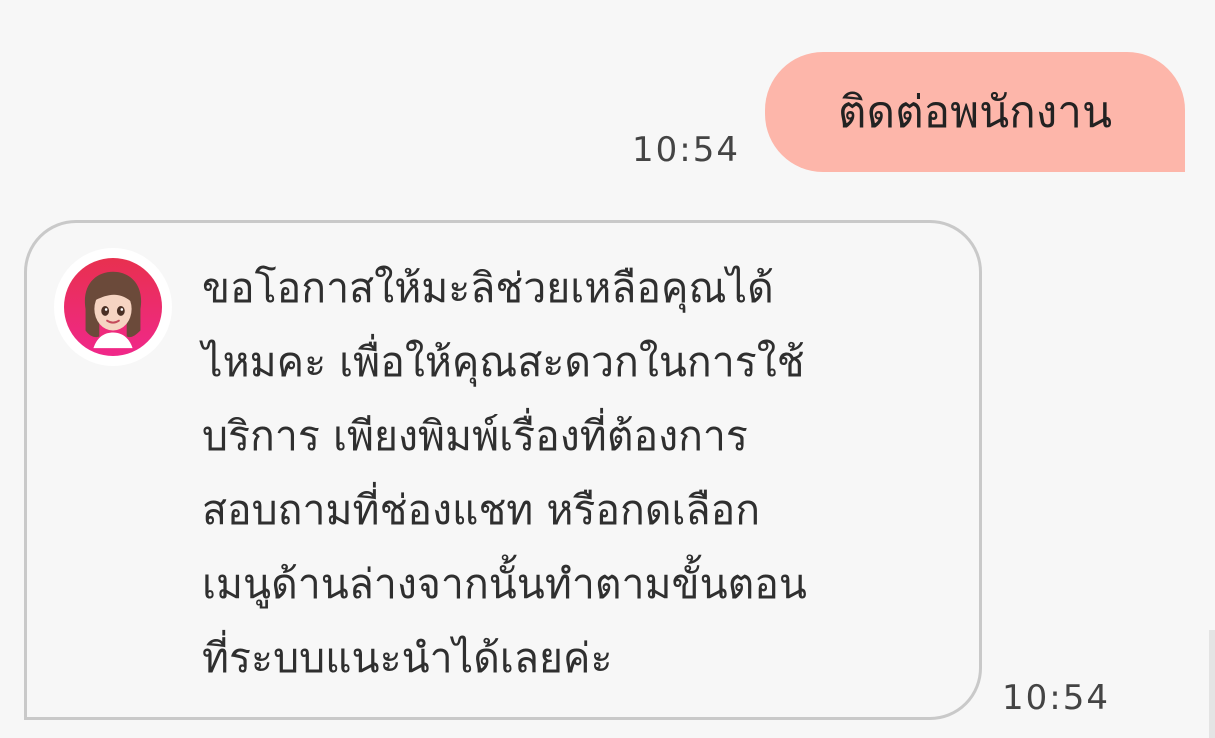 This screenshot has width=1215, height=738. Describe the element at coordinates (1056, 698) in the screenshot. I see `incoming-message-time: 10:54` at that location.